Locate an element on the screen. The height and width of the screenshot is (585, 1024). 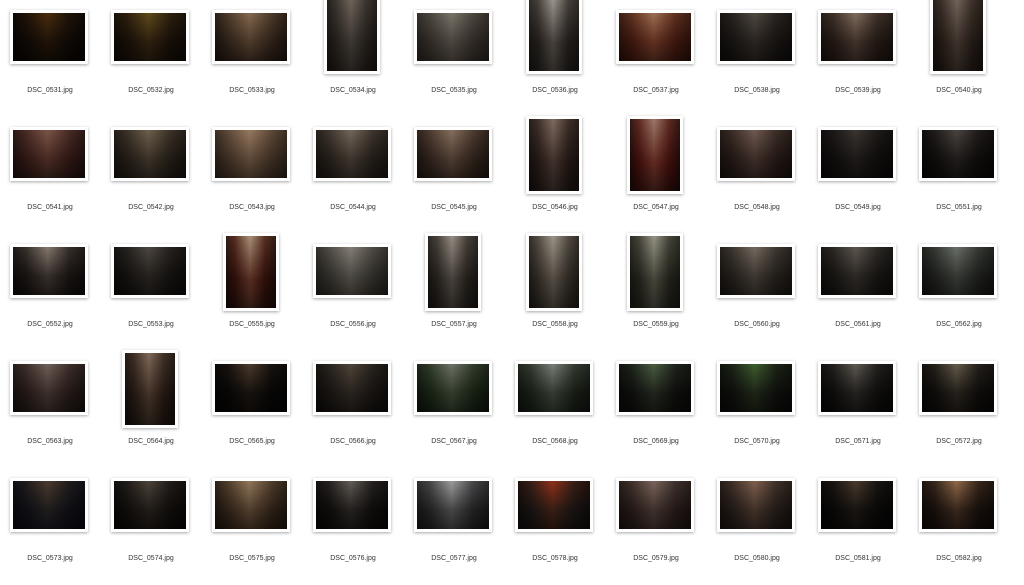
file-item: DSC_0552.jpg is located at coordinates (50, 292).